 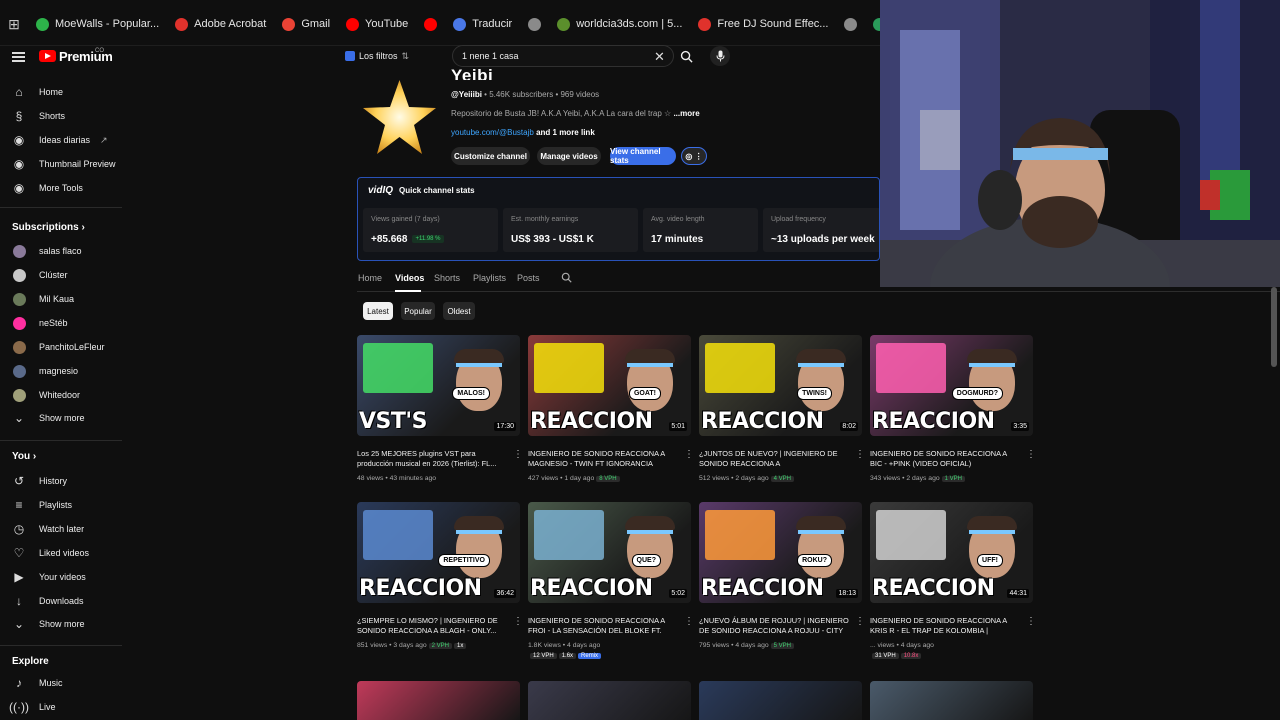 What do you see at coordinates (659, 57) in the screenshot?
I see `clear-search-icon: ✕` at bounding box center [659, 57].